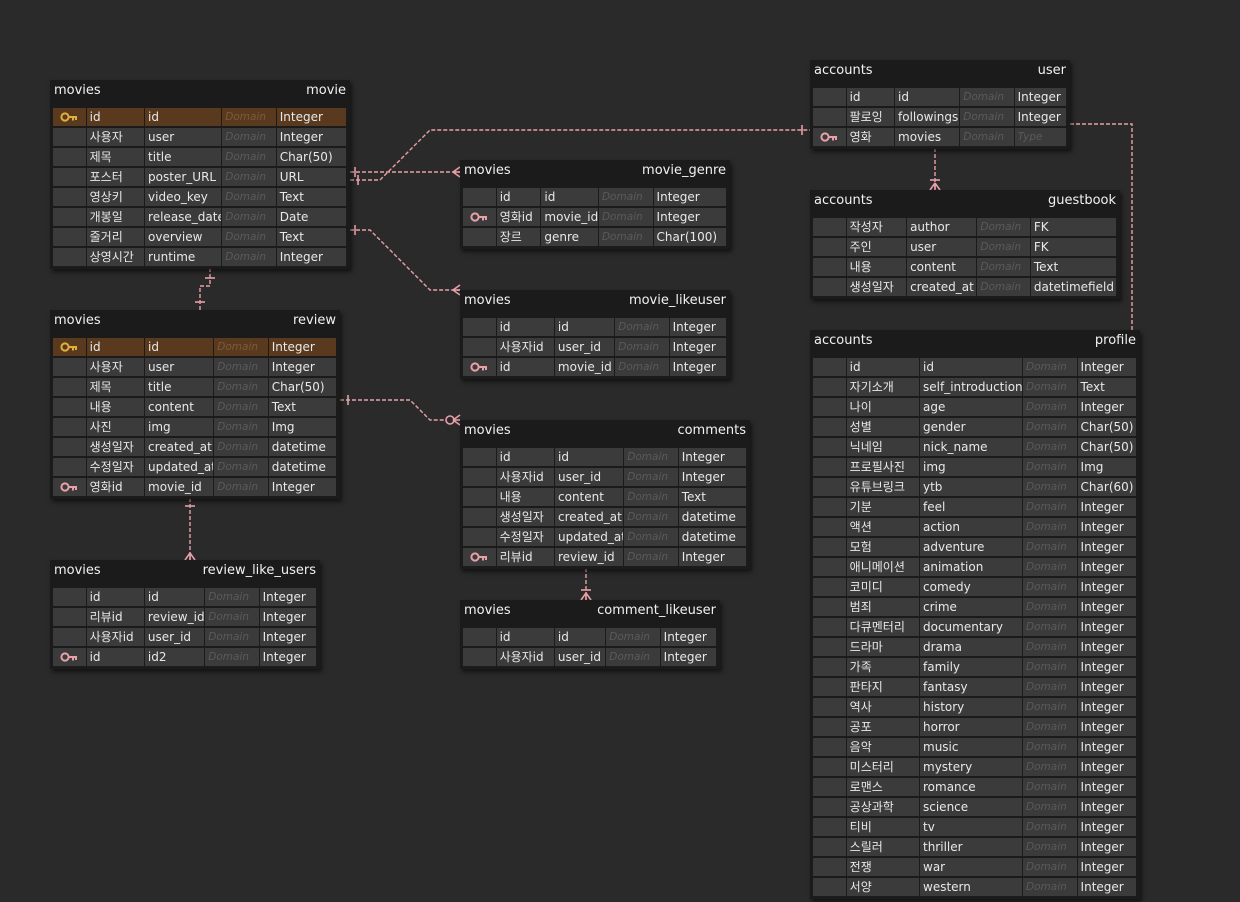  What do you see at coordinates (975, 447) in the screenshot?
I see `column-row: 닉네임 nick_name Domain Char(50)` at bounding box center [975, 447].